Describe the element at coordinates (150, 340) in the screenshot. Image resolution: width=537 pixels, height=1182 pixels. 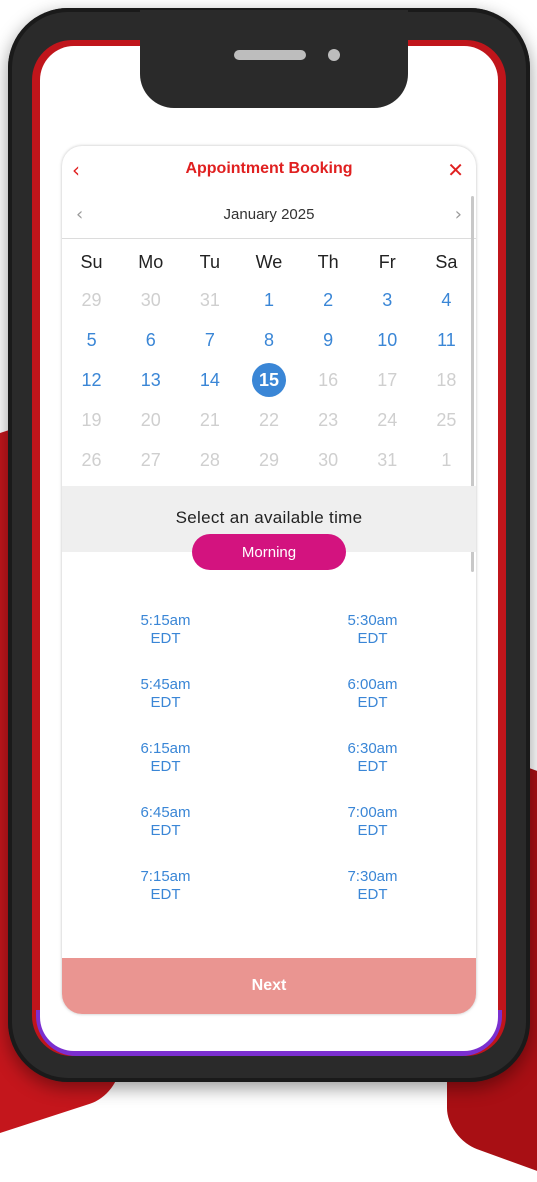
I see `calendar-day: 6` at that location.